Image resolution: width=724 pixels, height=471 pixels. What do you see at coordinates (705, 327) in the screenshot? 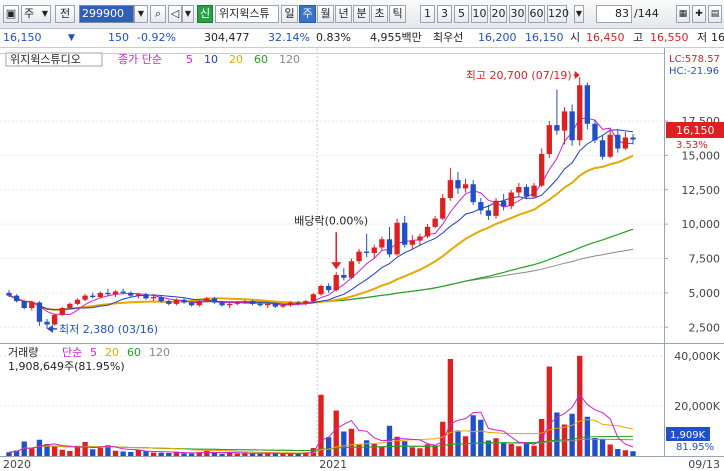
I see `price-tick-label: 2,500` at bounding box center [705, 327].